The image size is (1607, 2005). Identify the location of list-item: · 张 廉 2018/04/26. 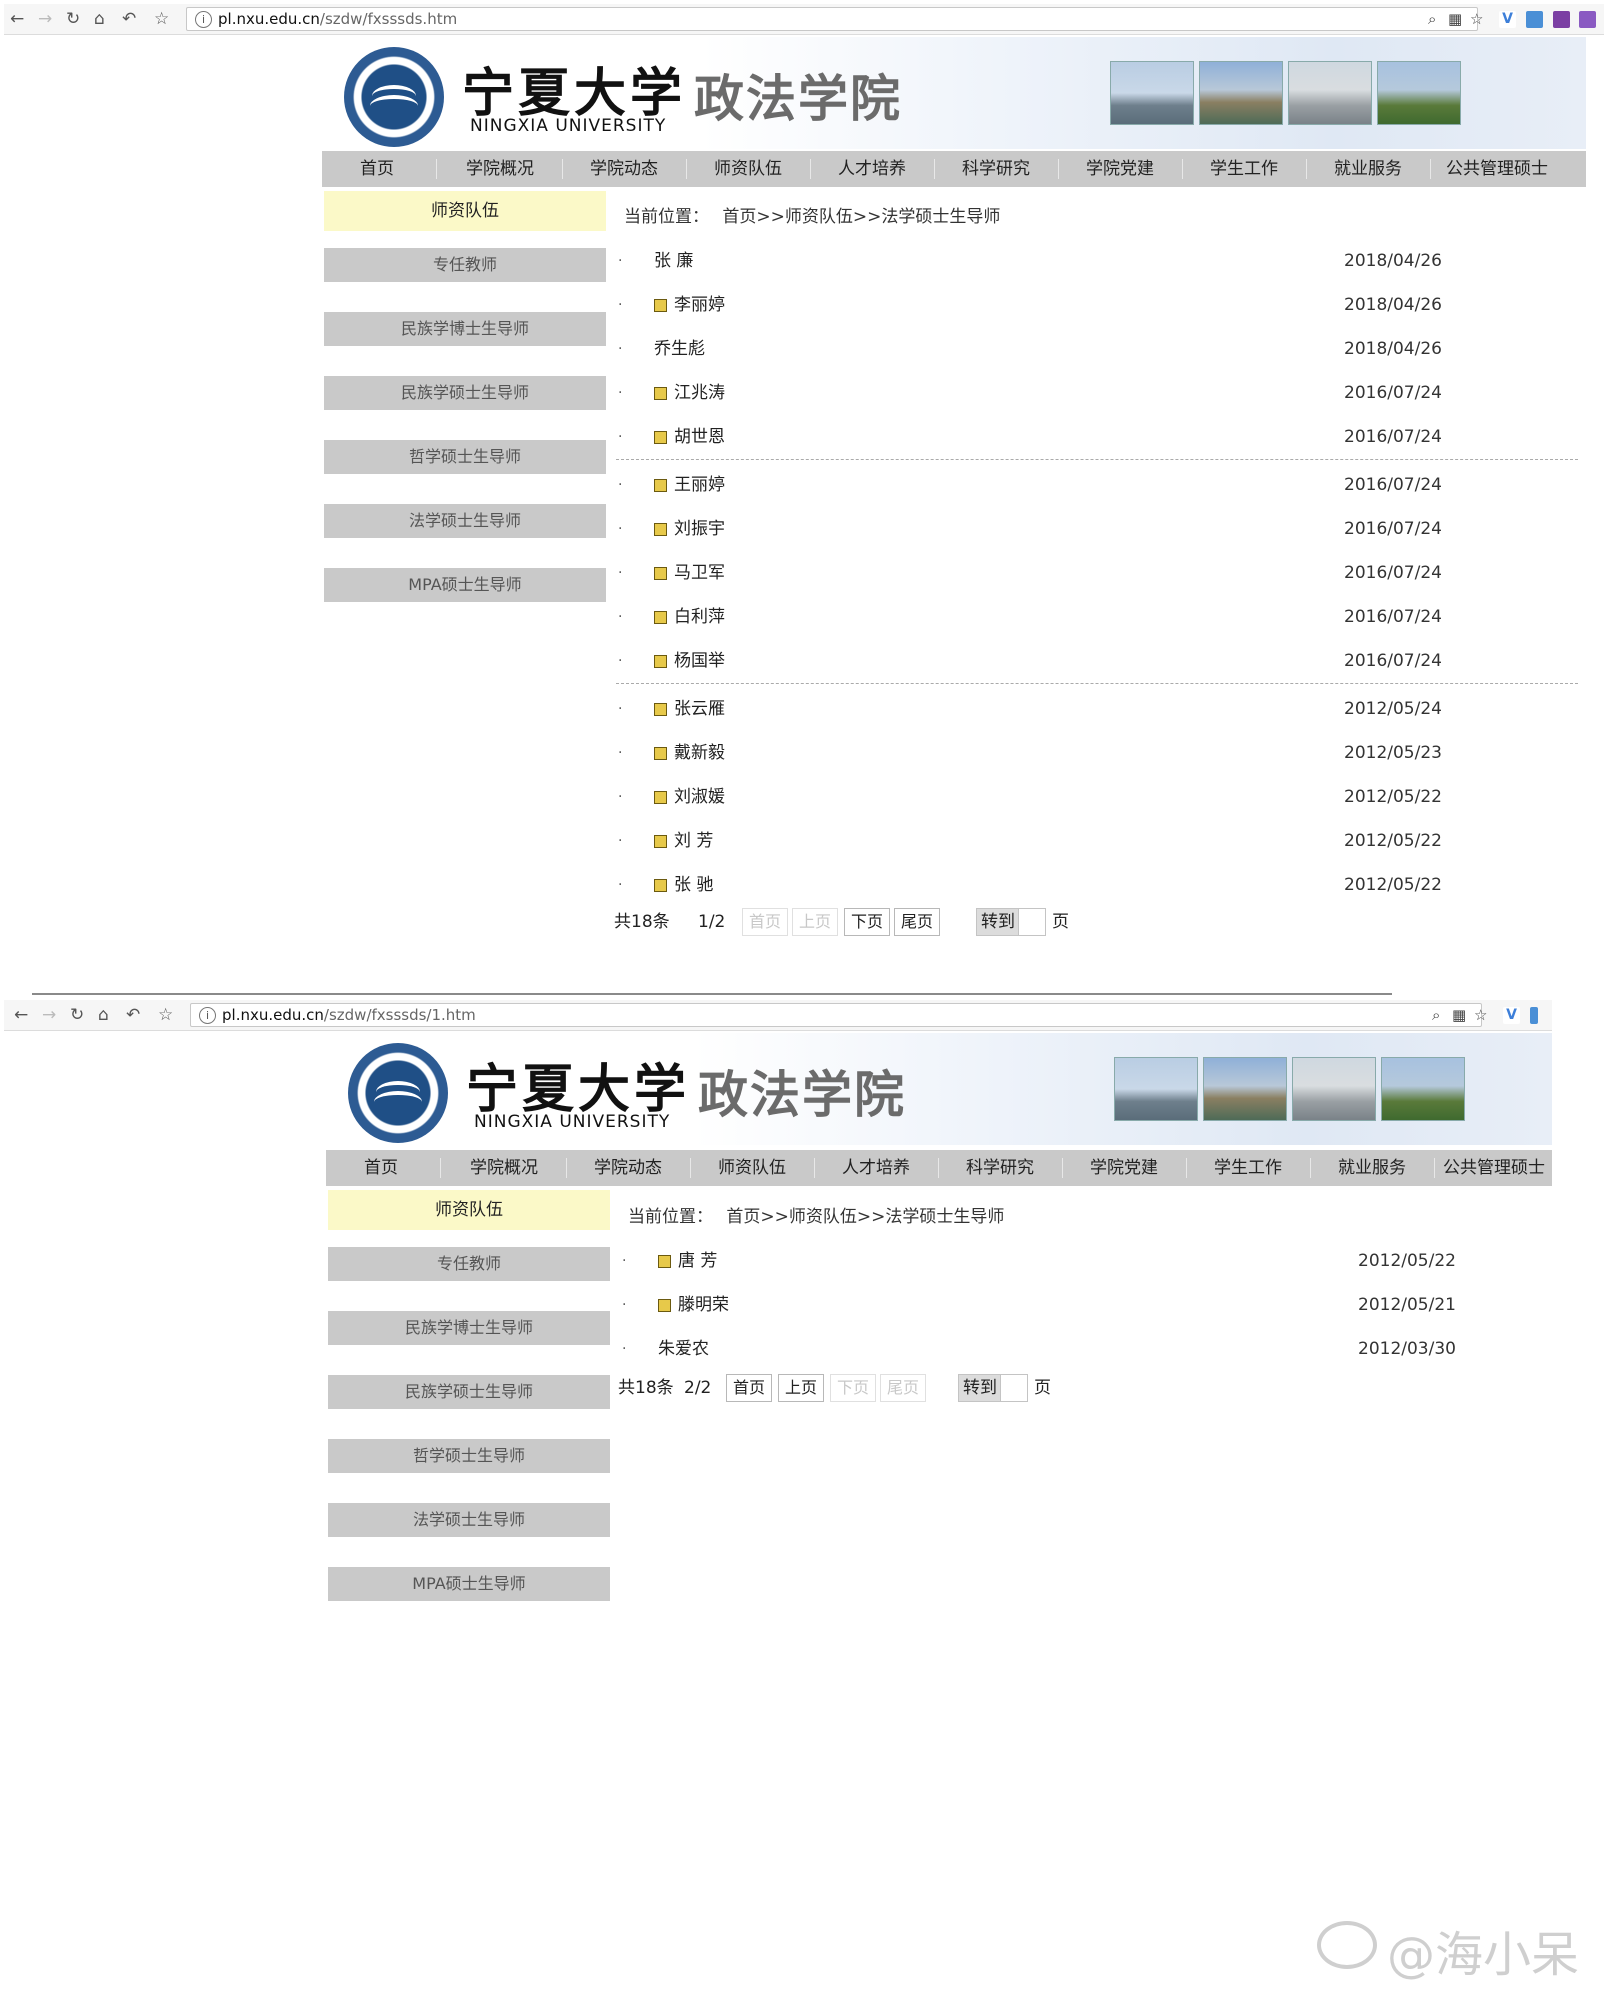
(1030, 261).